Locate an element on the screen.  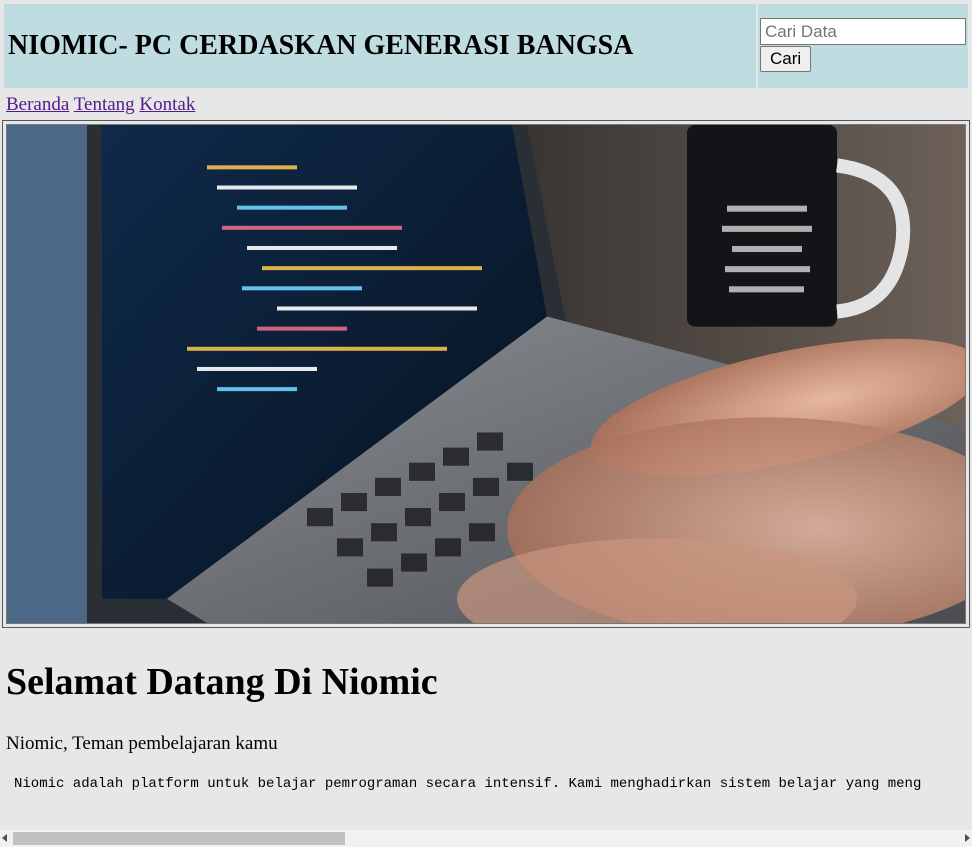
horizontal-scrollbar is located at coordinates (486, 838).